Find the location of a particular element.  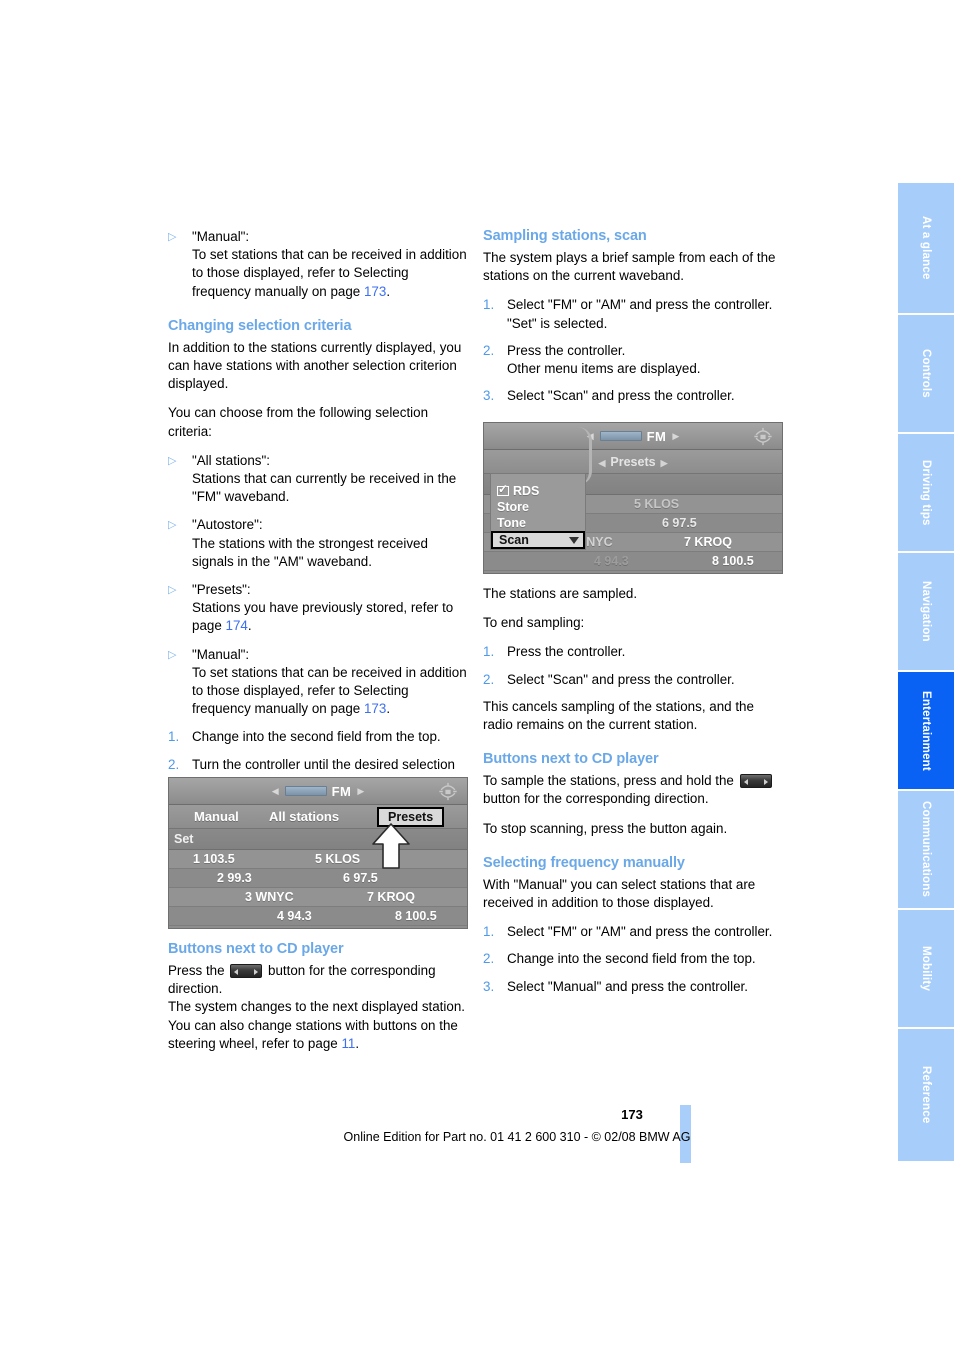

set-label: Set is located at coordinates (181, 839).